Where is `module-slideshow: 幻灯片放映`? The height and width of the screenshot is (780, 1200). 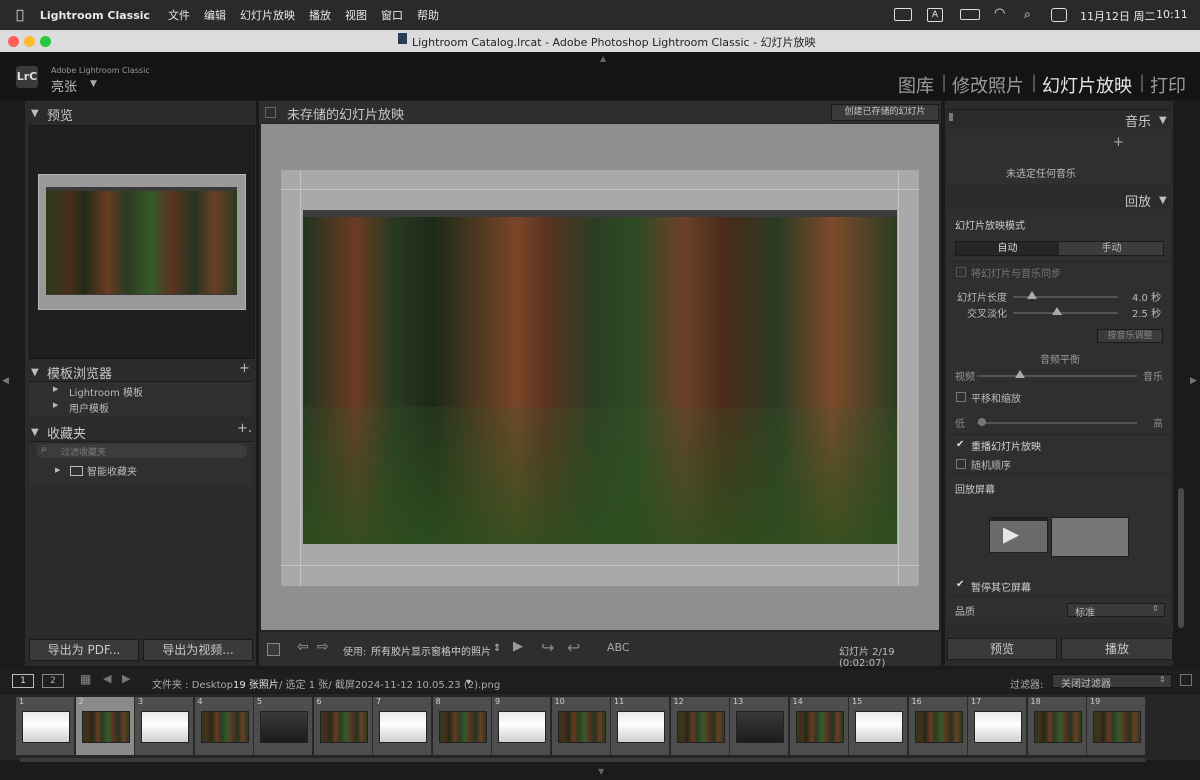 module-slideshow: 幻灯片放映 is located at coordinates (1087, 85).